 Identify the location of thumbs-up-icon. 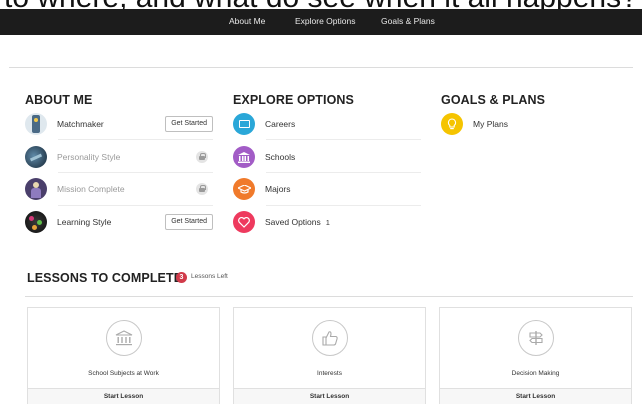
(330, 338).